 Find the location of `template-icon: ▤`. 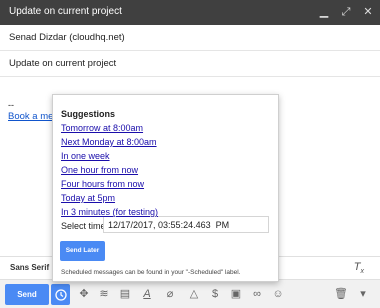

template-icon: ▤ is located at coordinates (125, 294).